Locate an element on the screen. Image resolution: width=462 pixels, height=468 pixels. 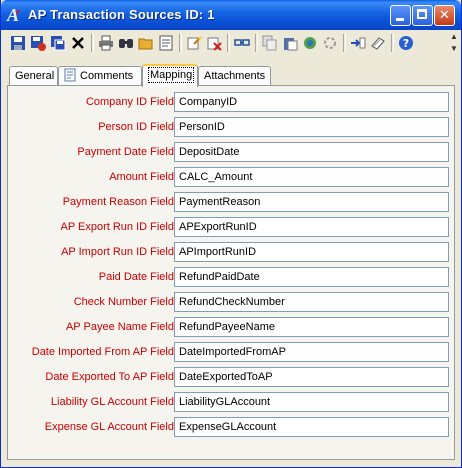
paid-date-field-input: RefundPaidDate is located at coordinates (311, 277).